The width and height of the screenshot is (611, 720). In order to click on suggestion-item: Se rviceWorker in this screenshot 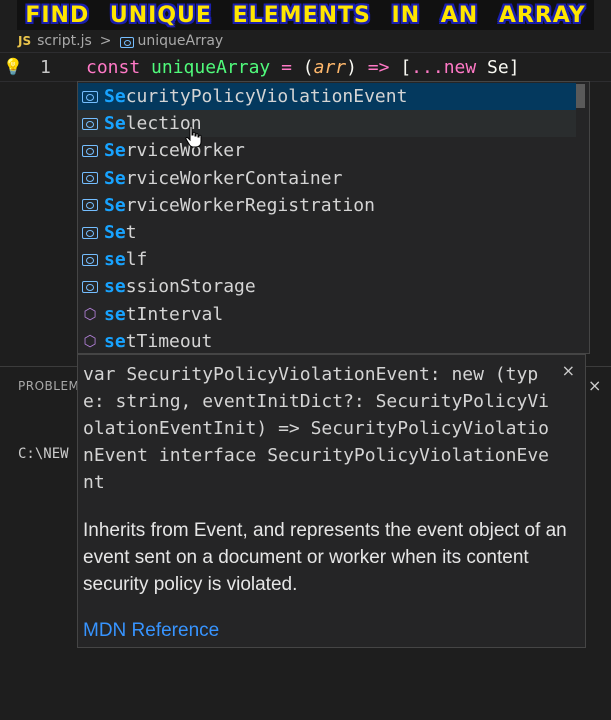, I will do `click(327, 150)`.